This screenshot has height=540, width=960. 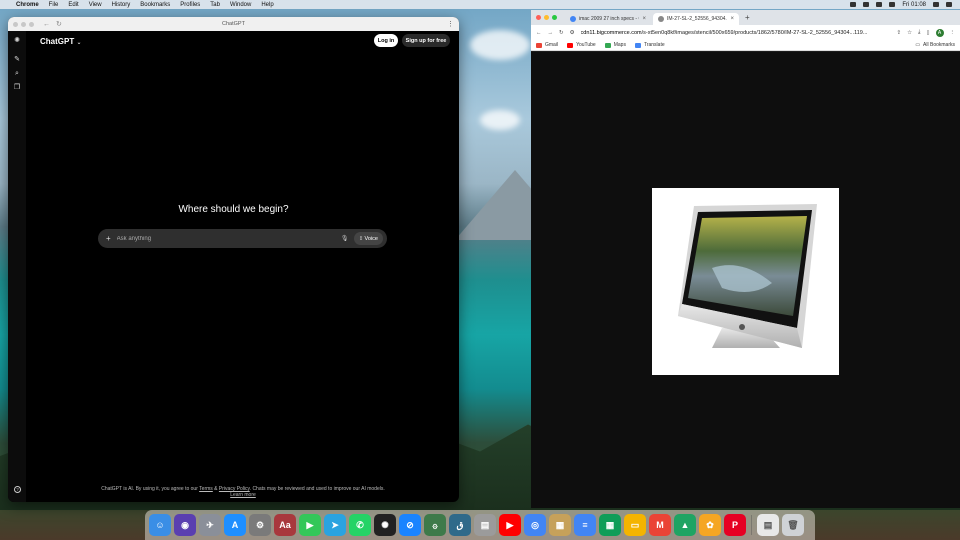 What do you see at coordinates (710, 525) in the screenshot?
I see `dock-photos-icon: ✿` at bounding box center [710, 525].